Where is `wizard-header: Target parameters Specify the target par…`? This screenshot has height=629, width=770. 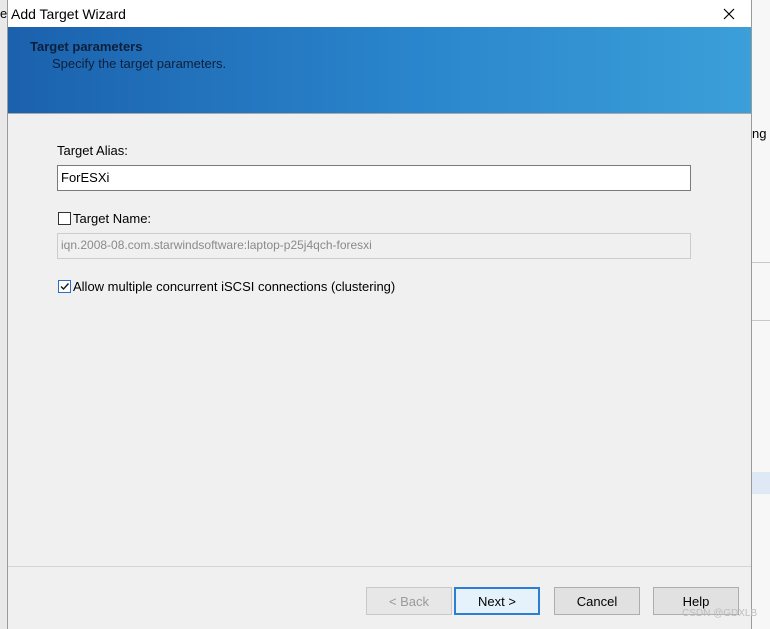
wizard-header: Target parameters Specify the target par… is located at coordinates (379, 70).